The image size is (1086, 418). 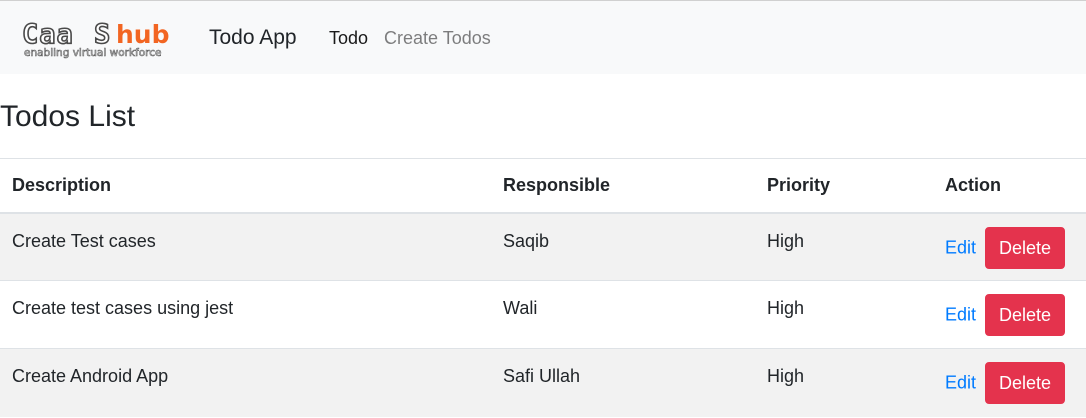 What do you see at coordinates (348, 38) in the screenshot?
I see `nav-link-todo: Todo` at bounding box center [348, 38].